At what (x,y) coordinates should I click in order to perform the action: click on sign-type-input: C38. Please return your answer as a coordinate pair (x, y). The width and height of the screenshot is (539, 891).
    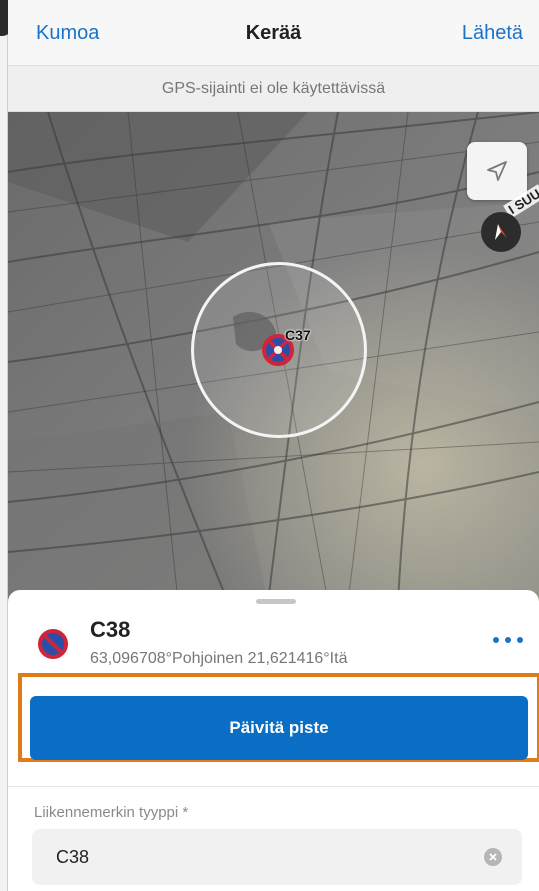
    Looking at the image, I should click on (277, 857).